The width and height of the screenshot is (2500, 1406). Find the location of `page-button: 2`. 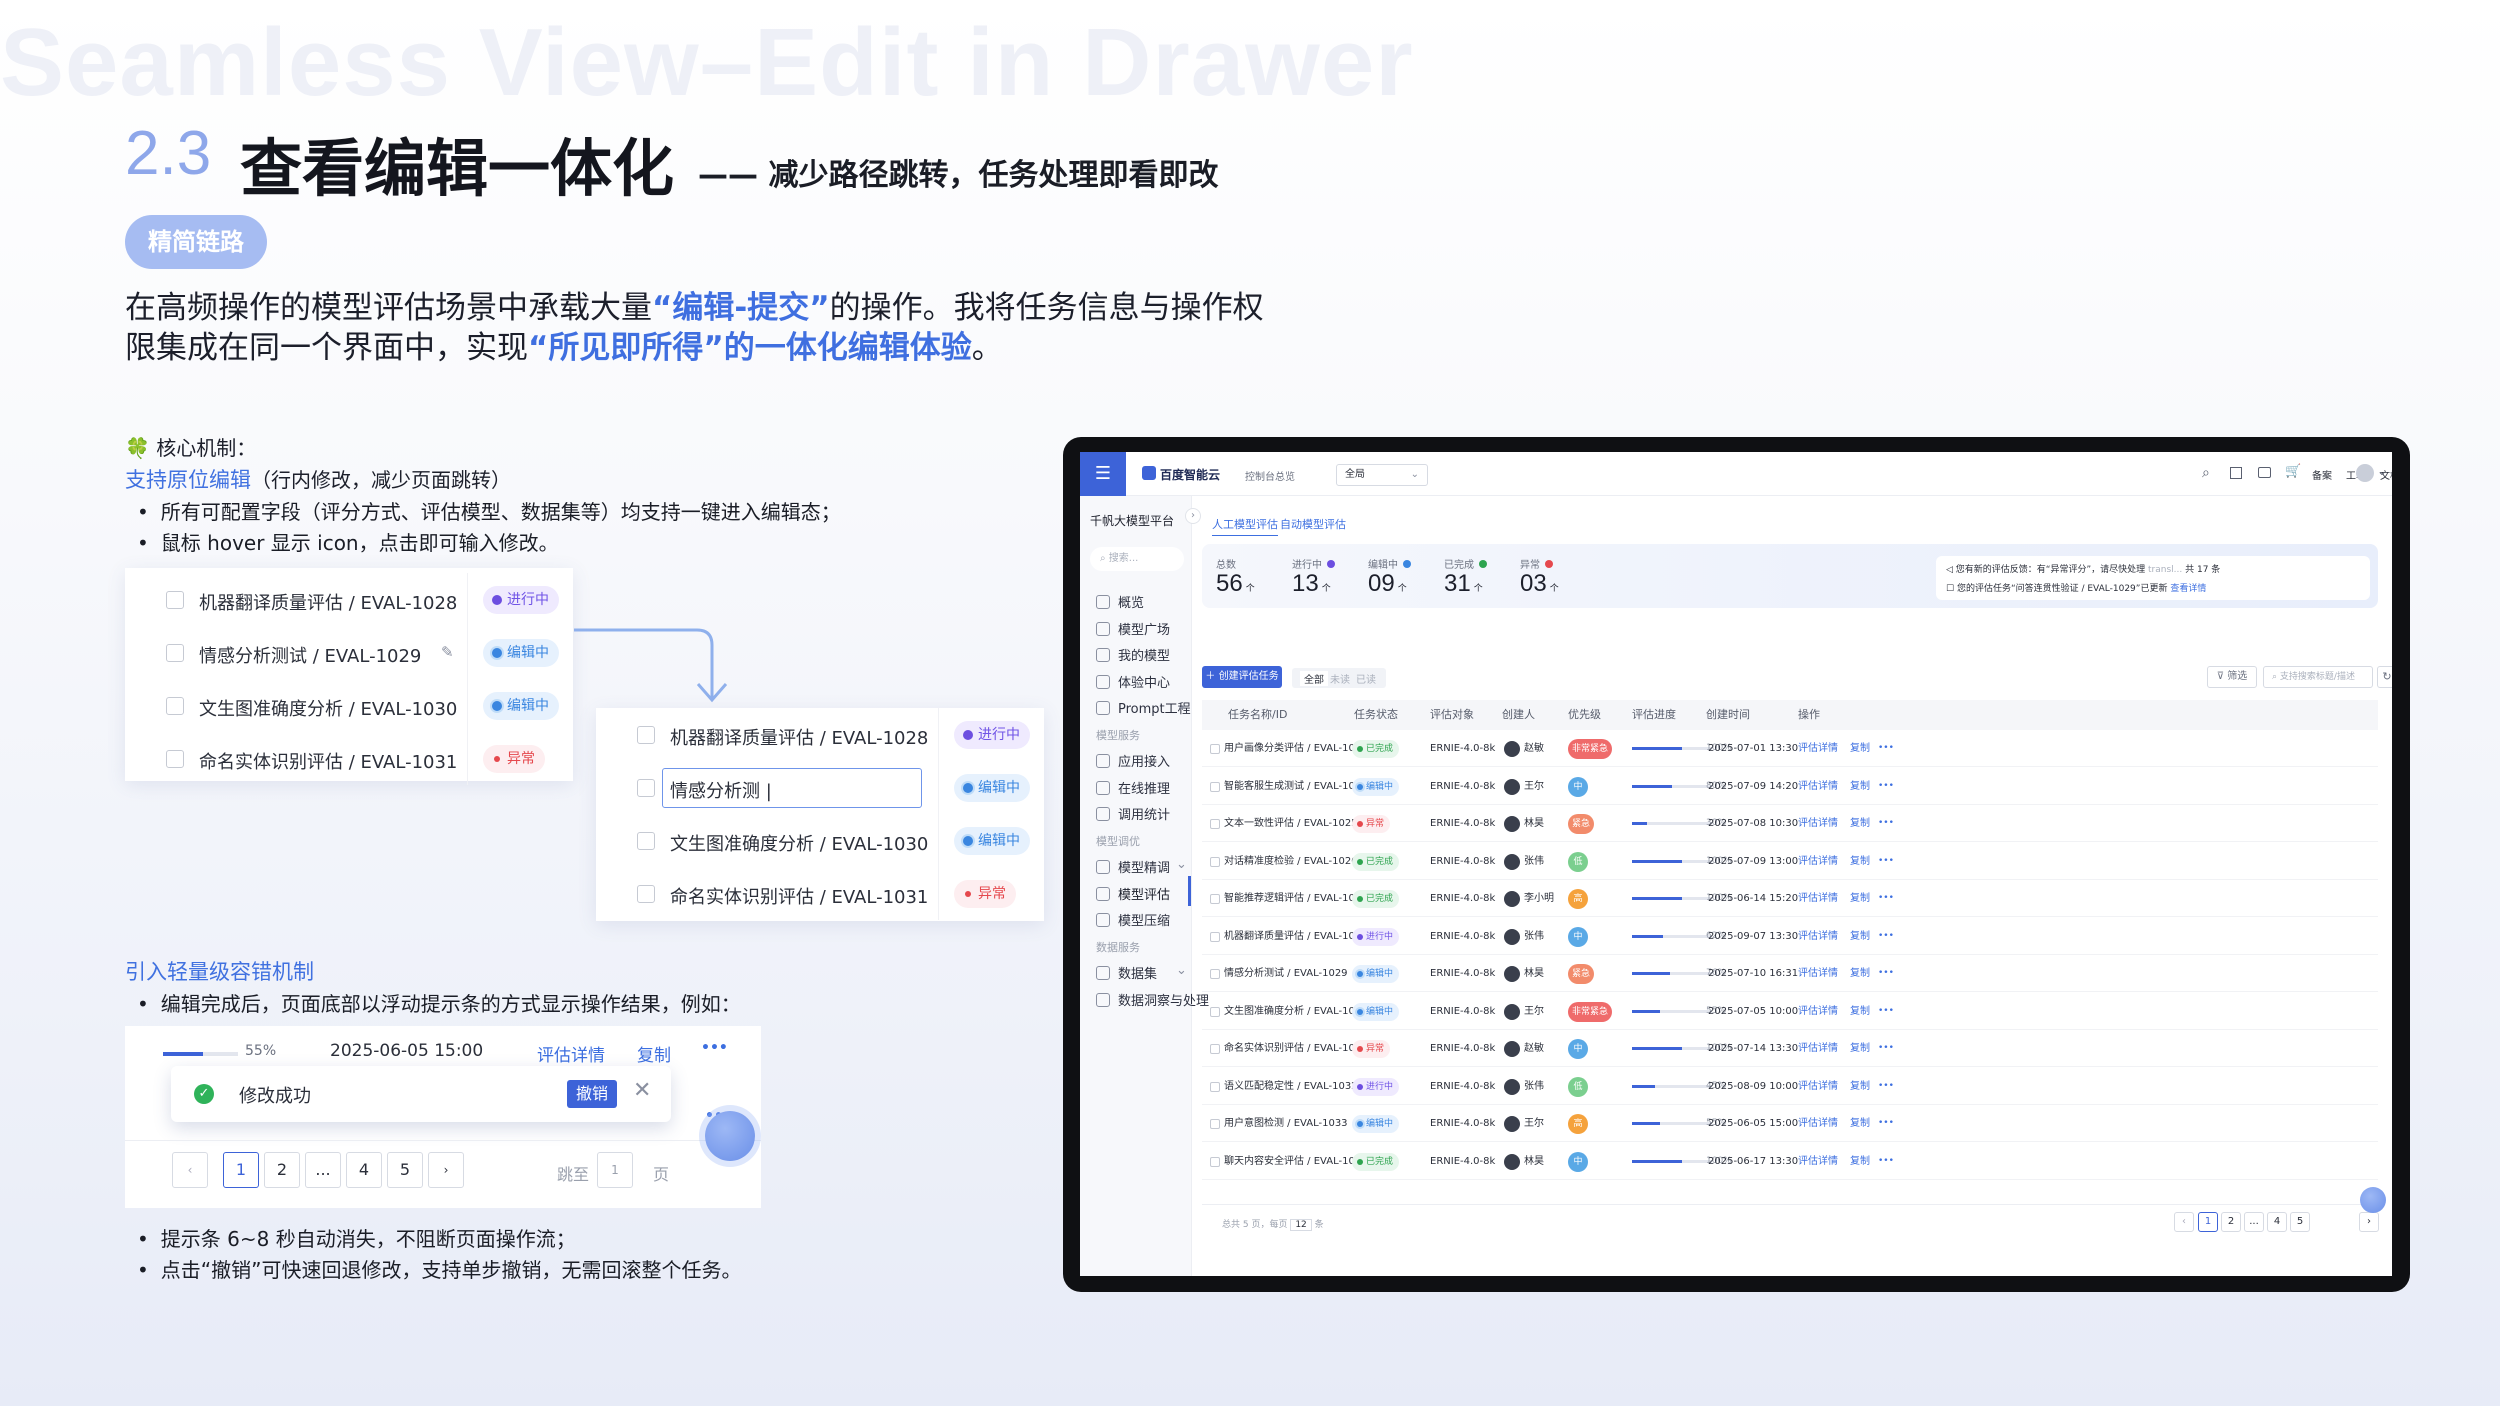

page-button: 2 is located at coordinates (2231, 1222).